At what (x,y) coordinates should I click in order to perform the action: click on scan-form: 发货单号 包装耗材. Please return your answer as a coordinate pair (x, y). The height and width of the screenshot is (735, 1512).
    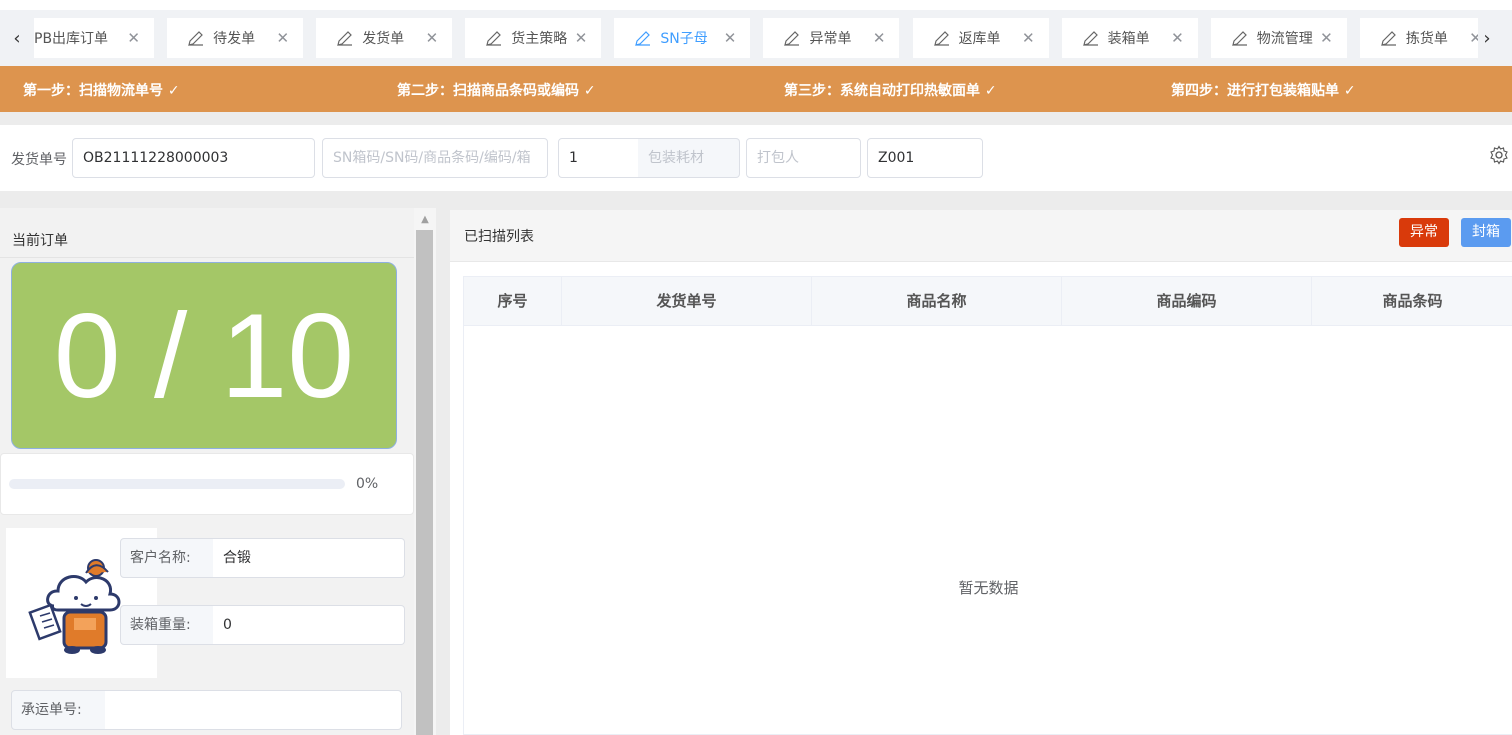
    Looking at the image, I should click on (756, 158).